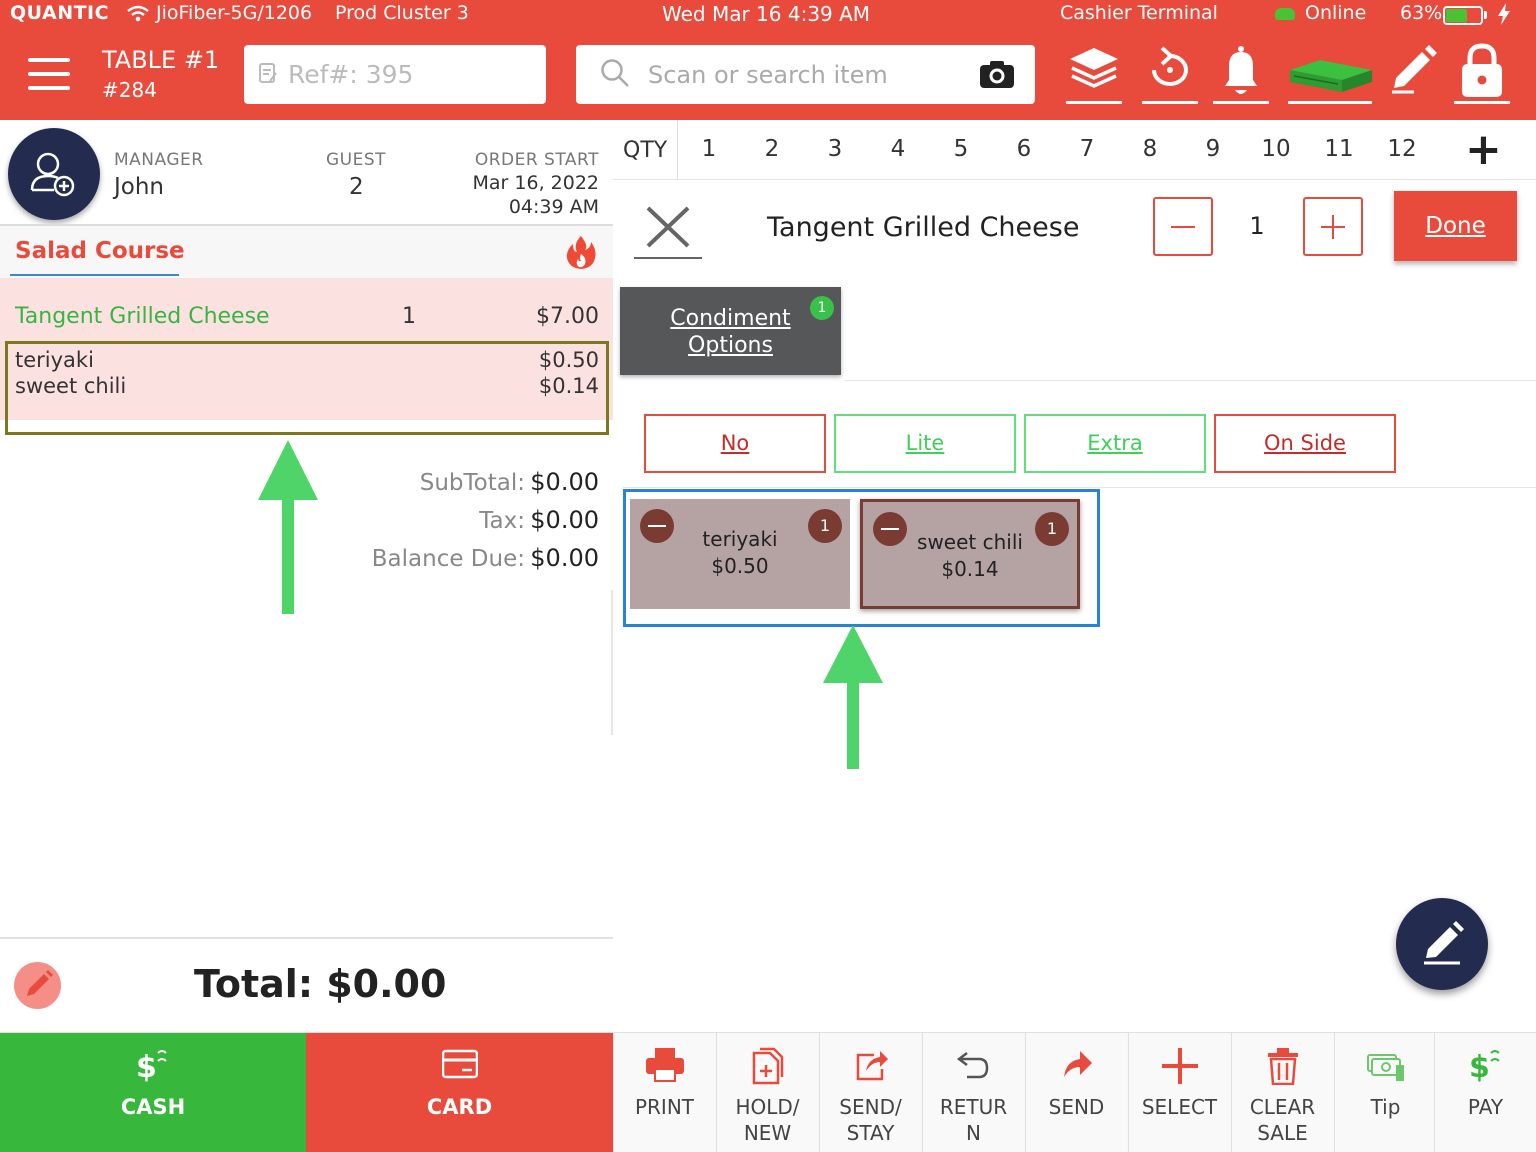 The width and height of the screenshot is (1536, 1152). What do you see at coordinates (1282, 1092) in the screenshot?
I see `clear-sale-button: CLEAR SALE` at bounding box center [1282, 1092].